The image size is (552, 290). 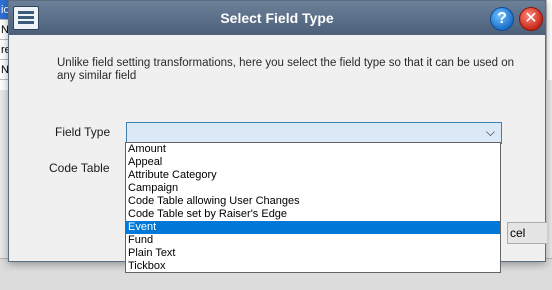 What do you see at coordinates (313, 162) in the screenshot?
I see `dropdown-option: Appeal` at bounding box center [313, 162].